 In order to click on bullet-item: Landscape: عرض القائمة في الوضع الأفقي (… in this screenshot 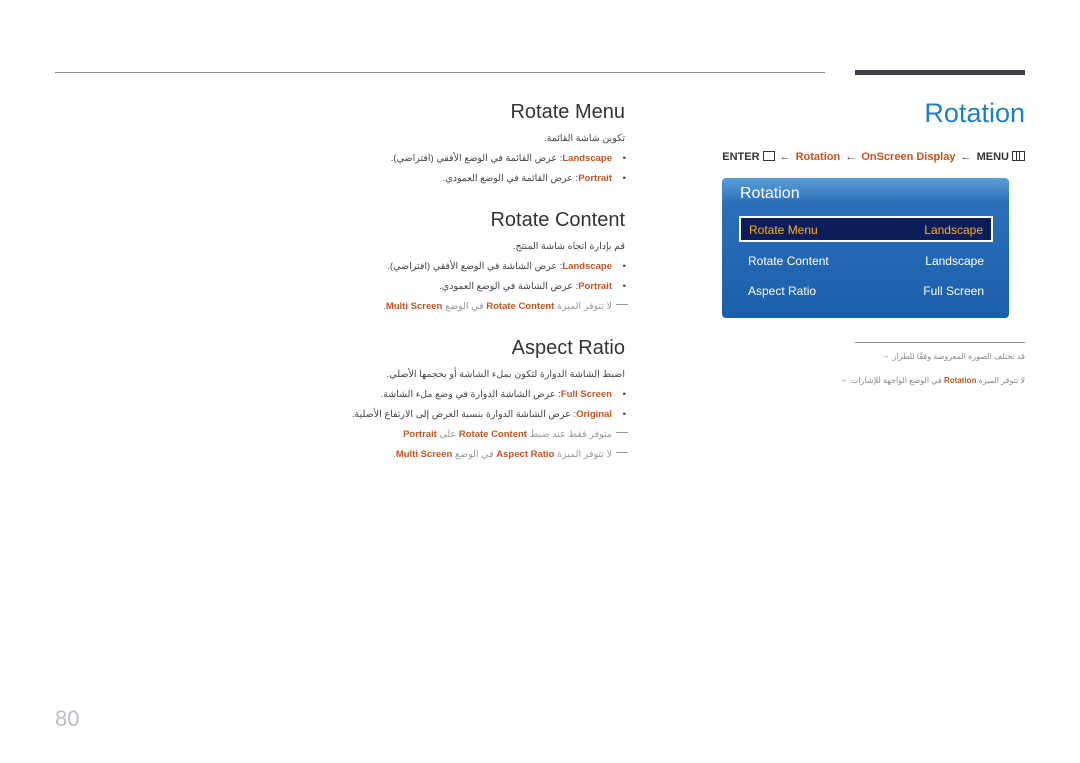, I will do `click(508, 158)`.